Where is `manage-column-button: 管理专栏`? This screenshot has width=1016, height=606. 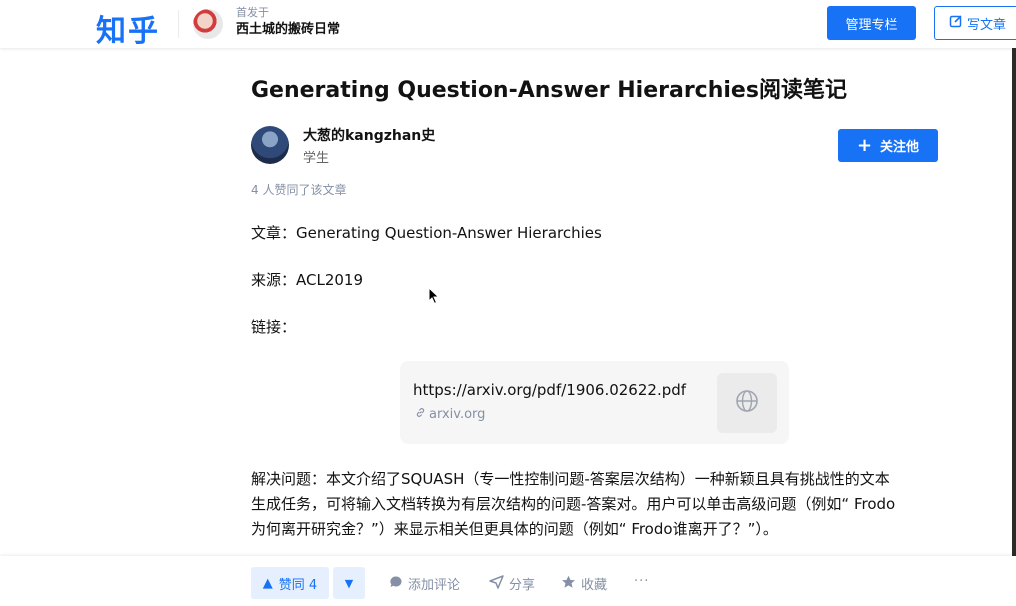 manage-column-button: 管理专栏 is located at coordinates (871, 23).